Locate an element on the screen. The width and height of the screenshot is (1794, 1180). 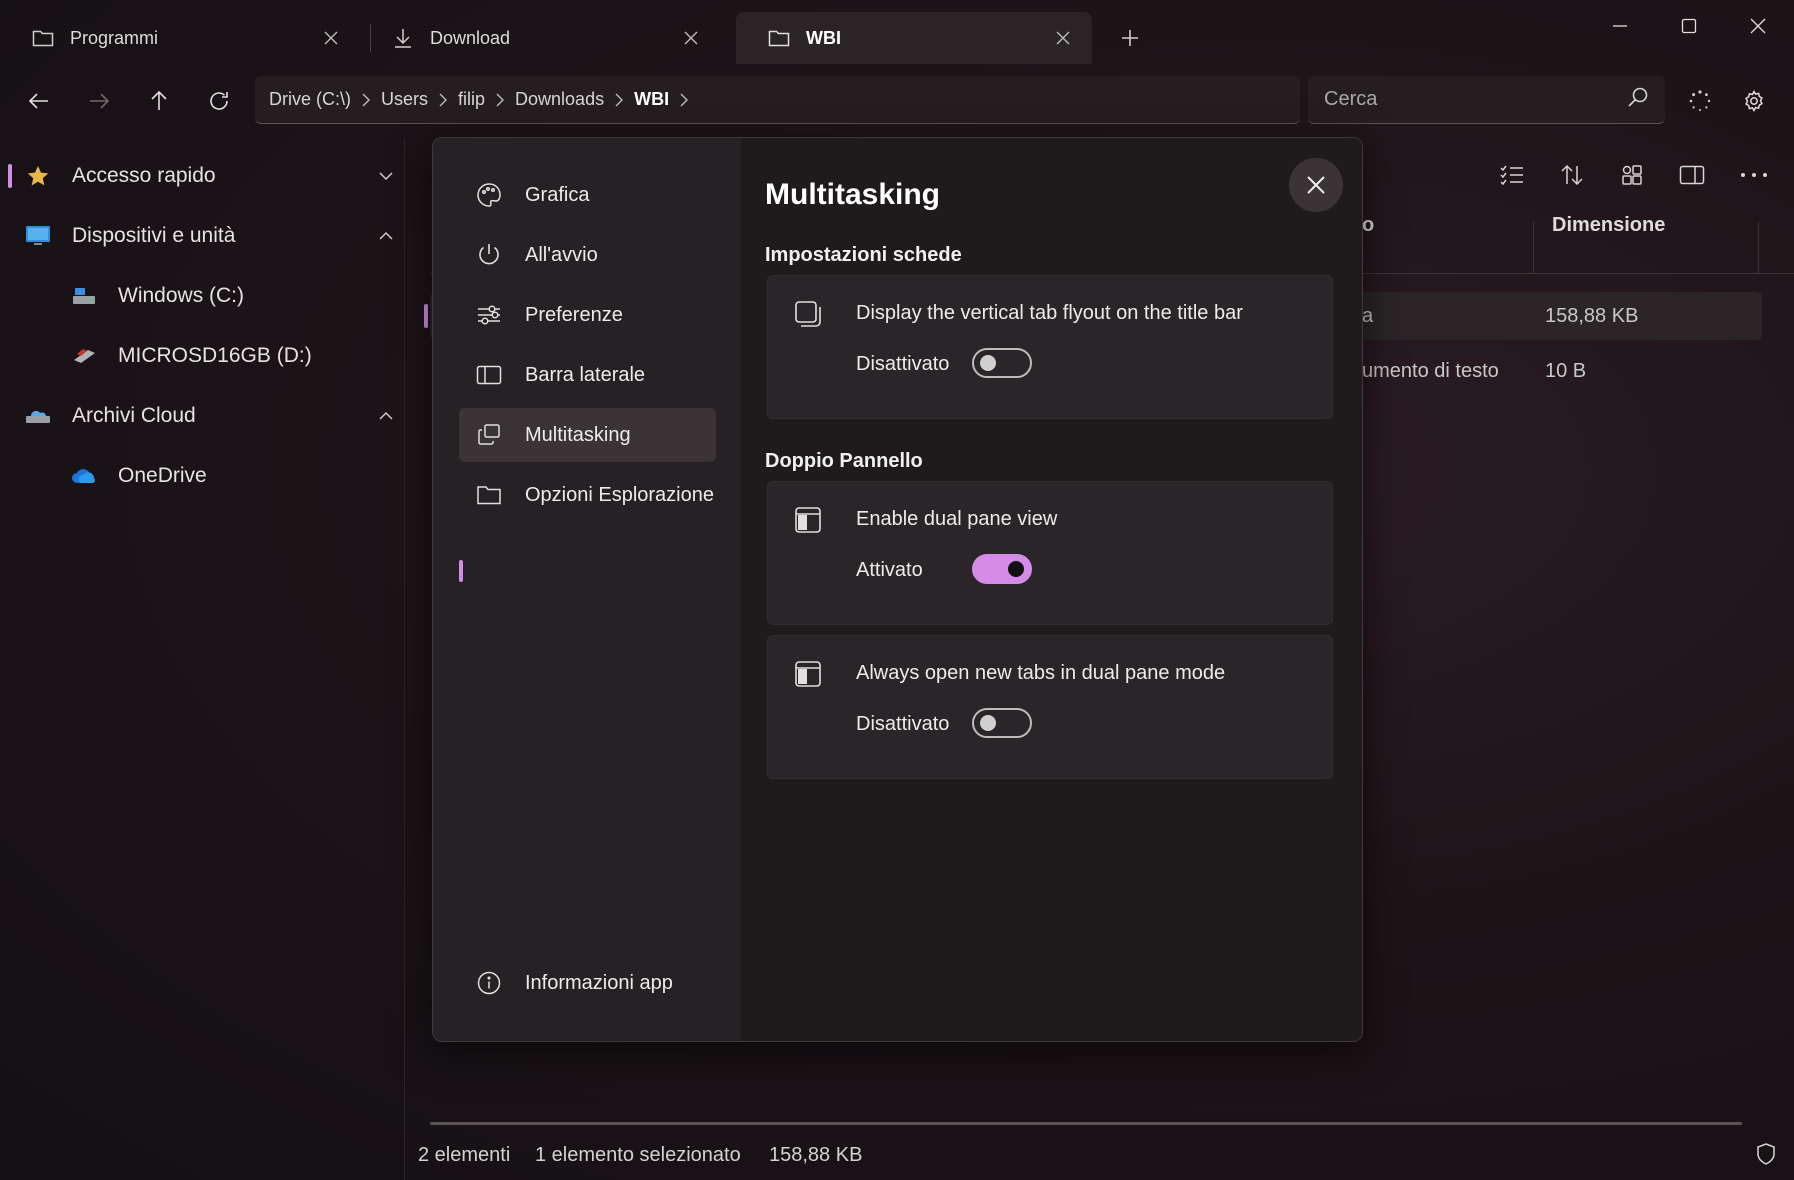
back-button is located at coordinates (39, 101).